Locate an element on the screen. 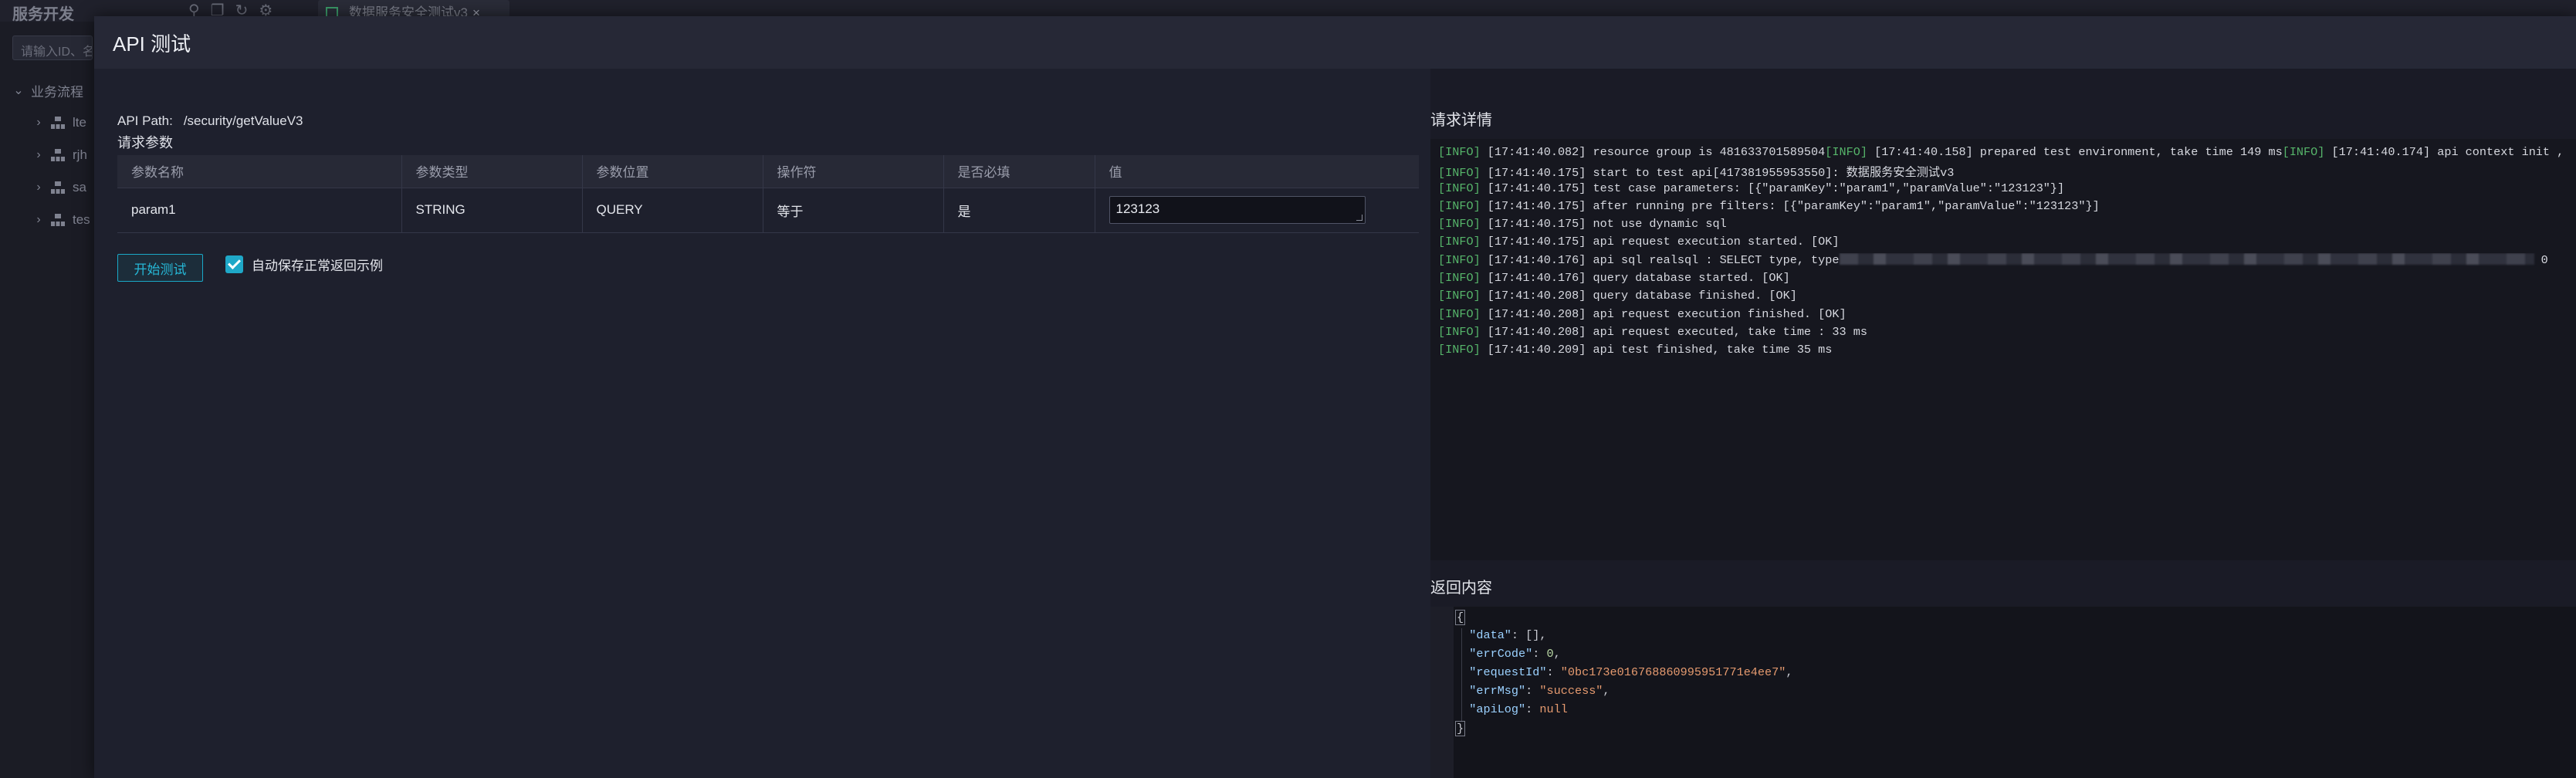  tree-node: › rjh is located at coordinates (48, 155).